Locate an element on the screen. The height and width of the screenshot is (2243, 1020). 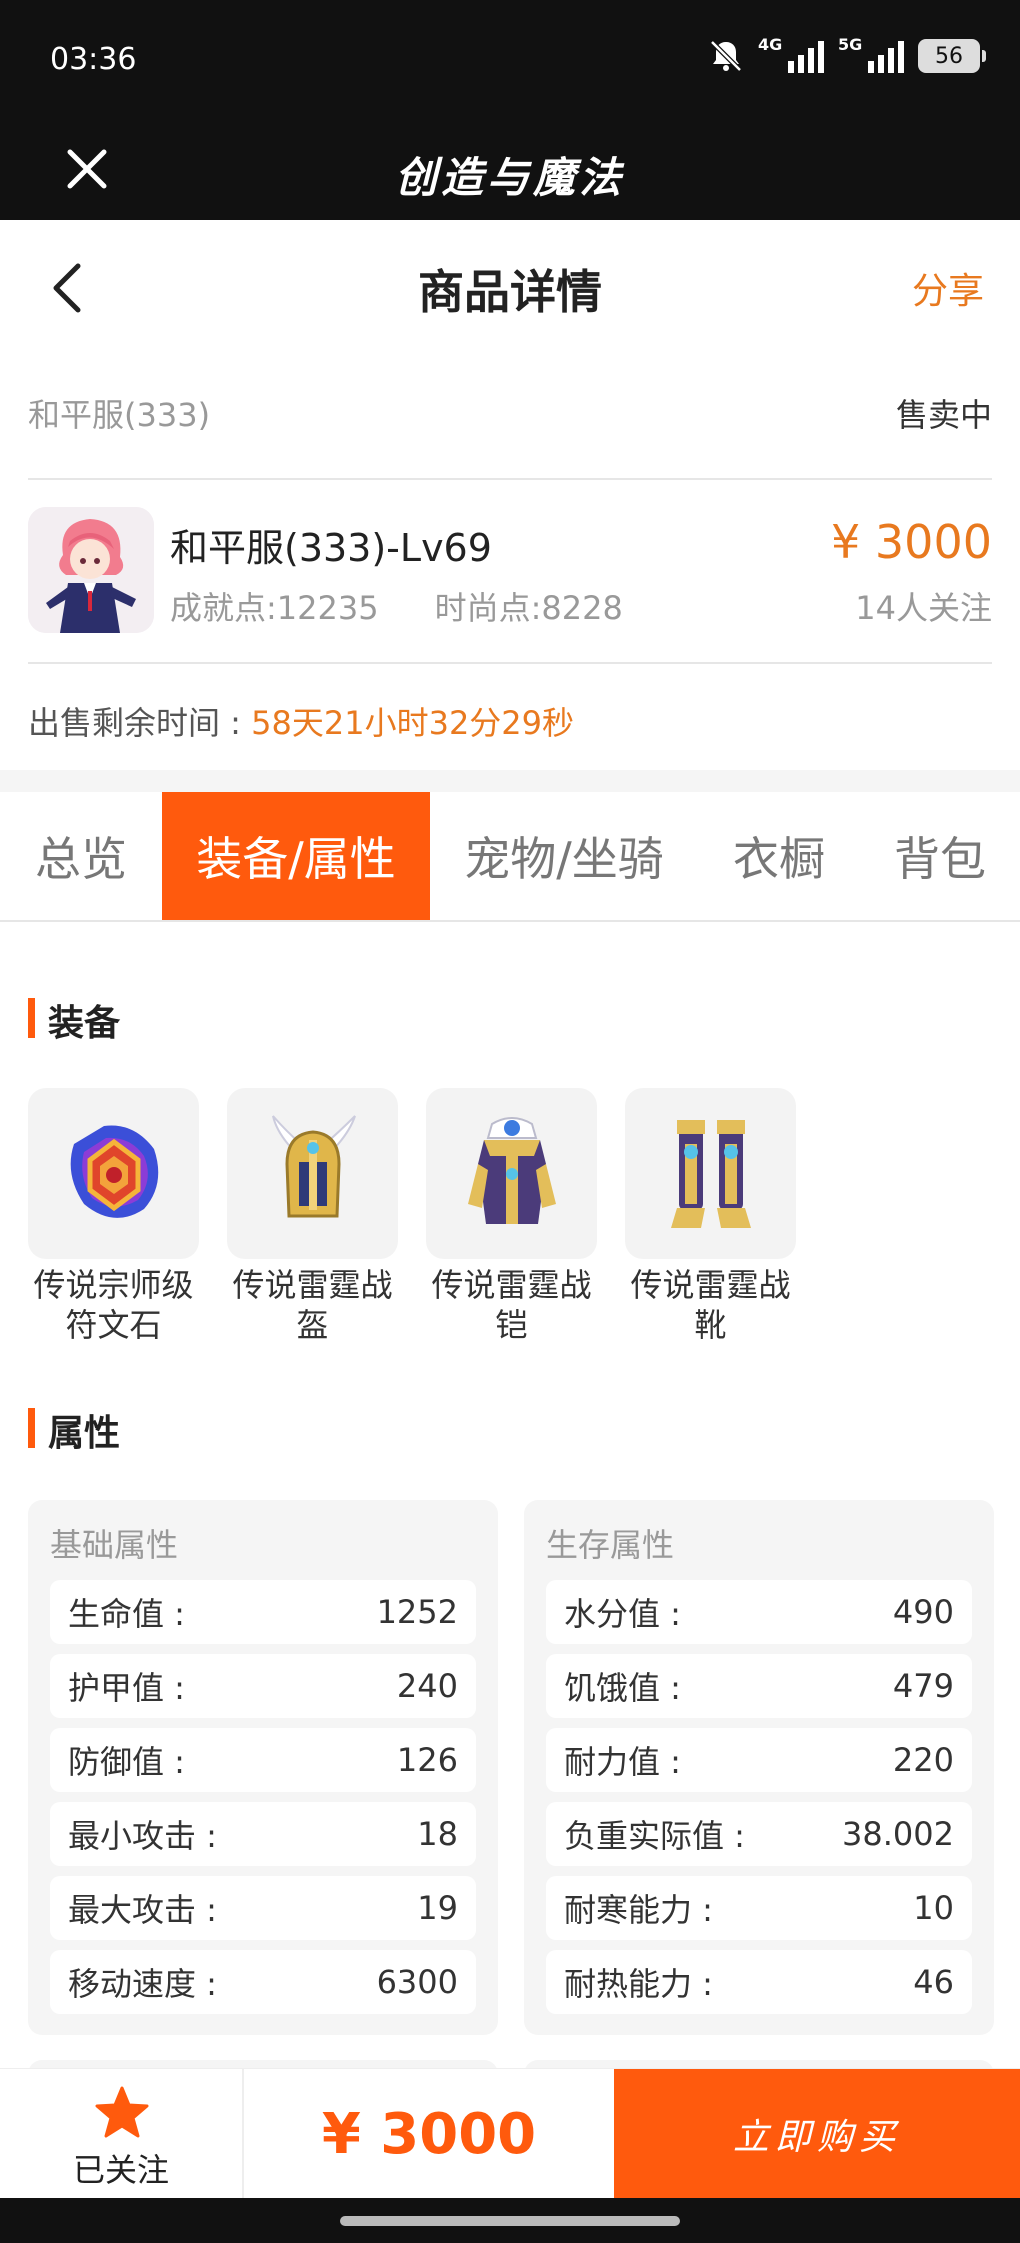
attribute-value: 10 is located at coordinates (933, 1908).